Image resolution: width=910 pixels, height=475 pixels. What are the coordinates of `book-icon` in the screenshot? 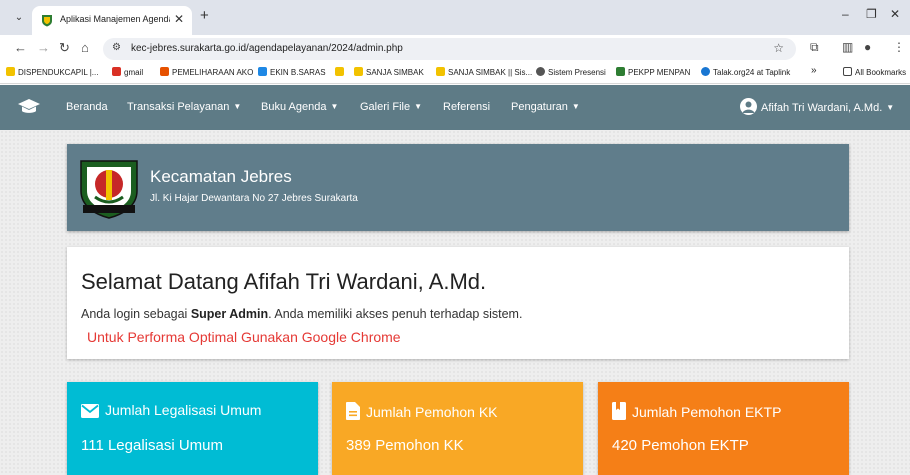 It's located at (619, 411).